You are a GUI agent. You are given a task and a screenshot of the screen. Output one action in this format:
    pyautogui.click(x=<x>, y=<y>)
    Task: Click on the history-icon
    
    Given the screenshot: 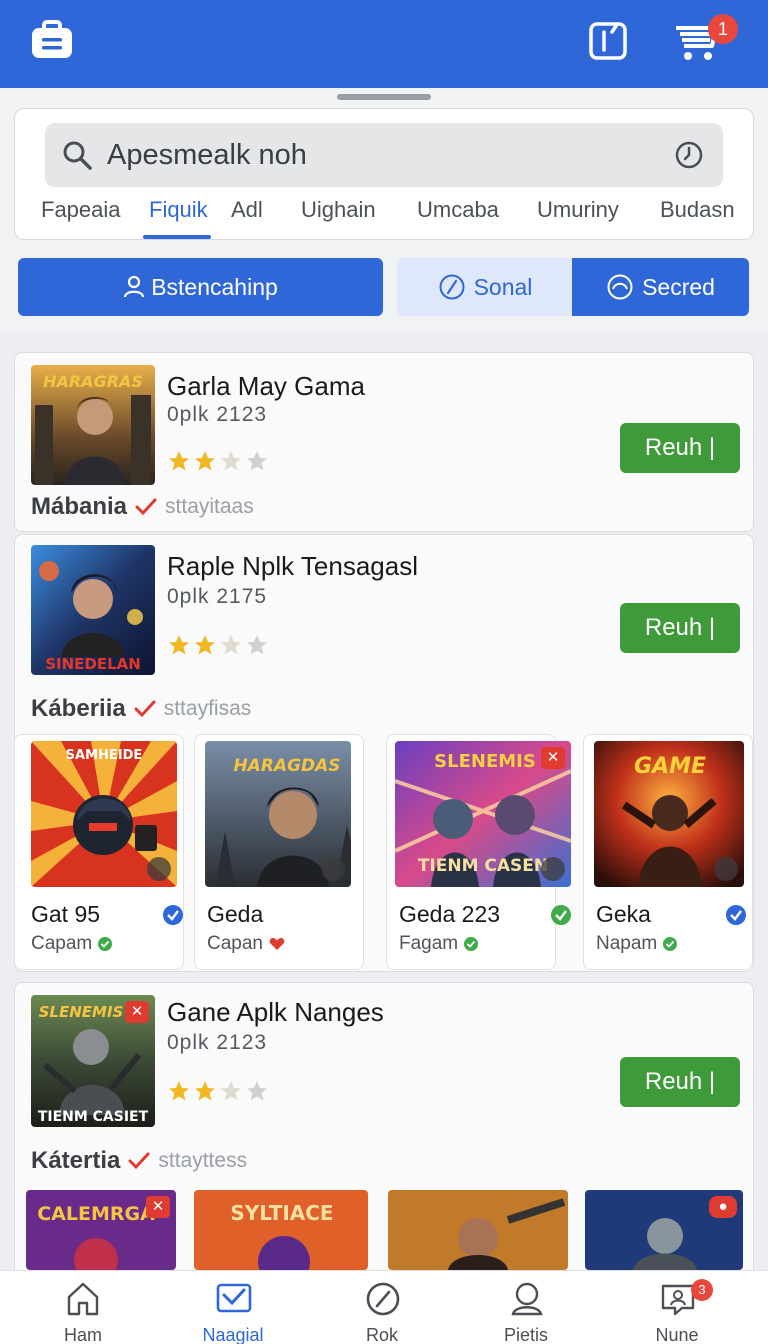 What is the action you would take?
    pyautogui.click(x=689, y=155)
    